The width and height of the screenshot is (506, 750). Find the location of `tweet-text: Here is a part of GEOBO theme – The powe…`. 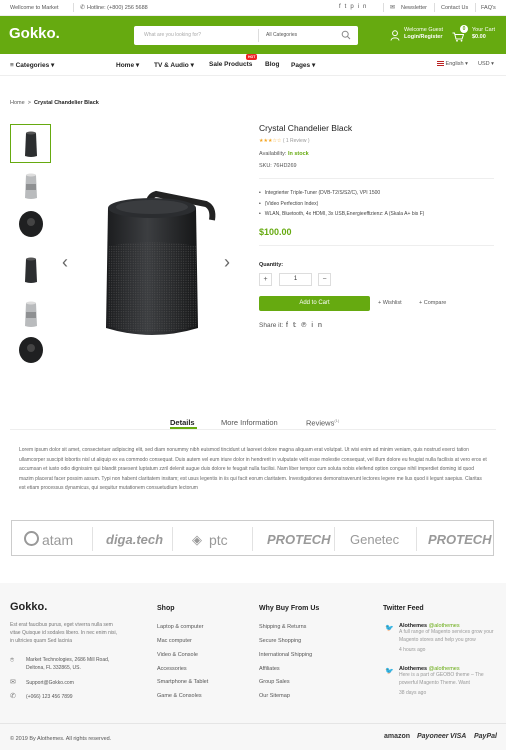

tweet-text: Here is a part of GEOBO theme – The powe… is located at coordinates (441, 679).